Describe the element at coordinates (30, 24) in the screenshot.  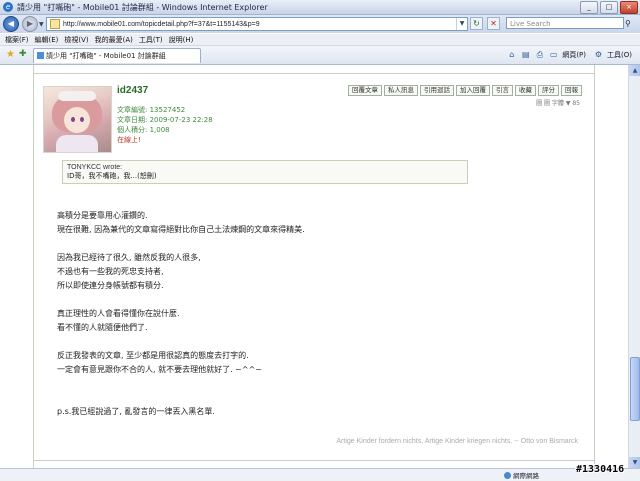
I see `forward-button: ▶` at that location.